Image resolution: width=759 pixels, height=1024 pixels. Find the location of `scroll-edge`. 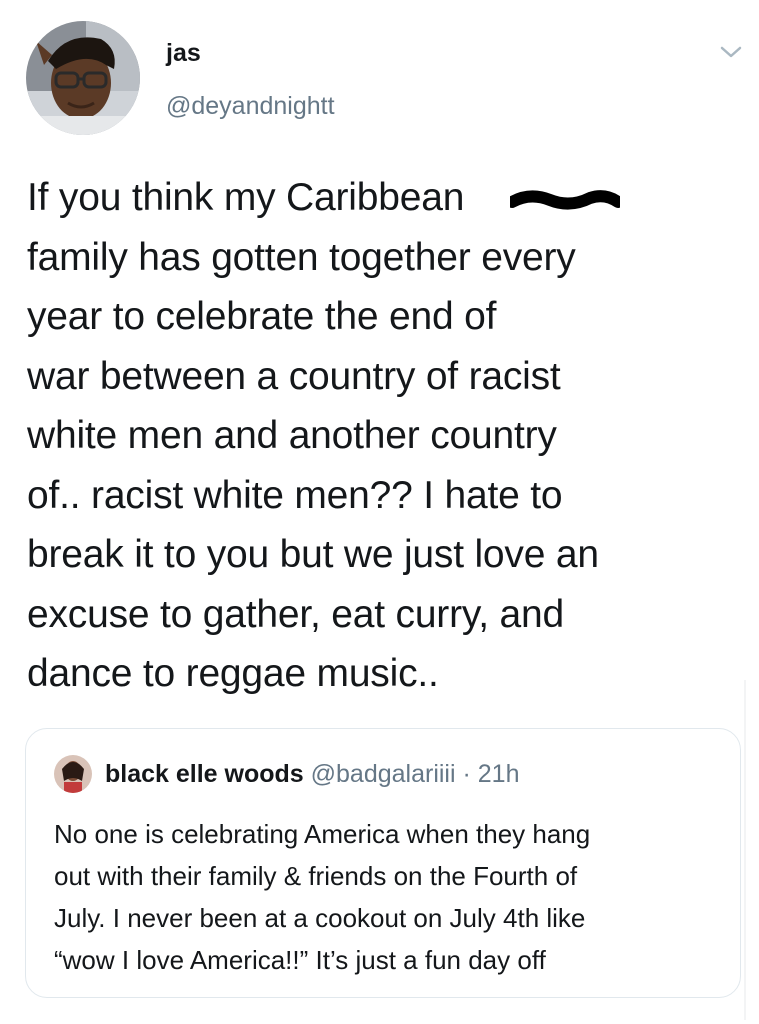

scroll-edge is located at coordinates (745, 850).